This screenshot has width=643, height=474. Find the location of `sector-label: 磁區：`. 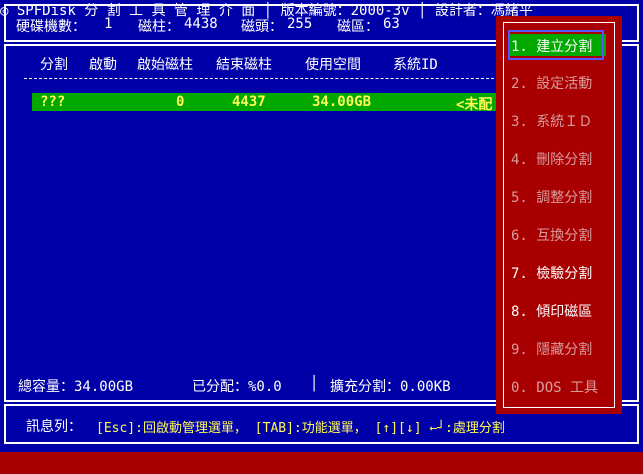

sector-label: 磁區： is located at coordinates (358, 27).